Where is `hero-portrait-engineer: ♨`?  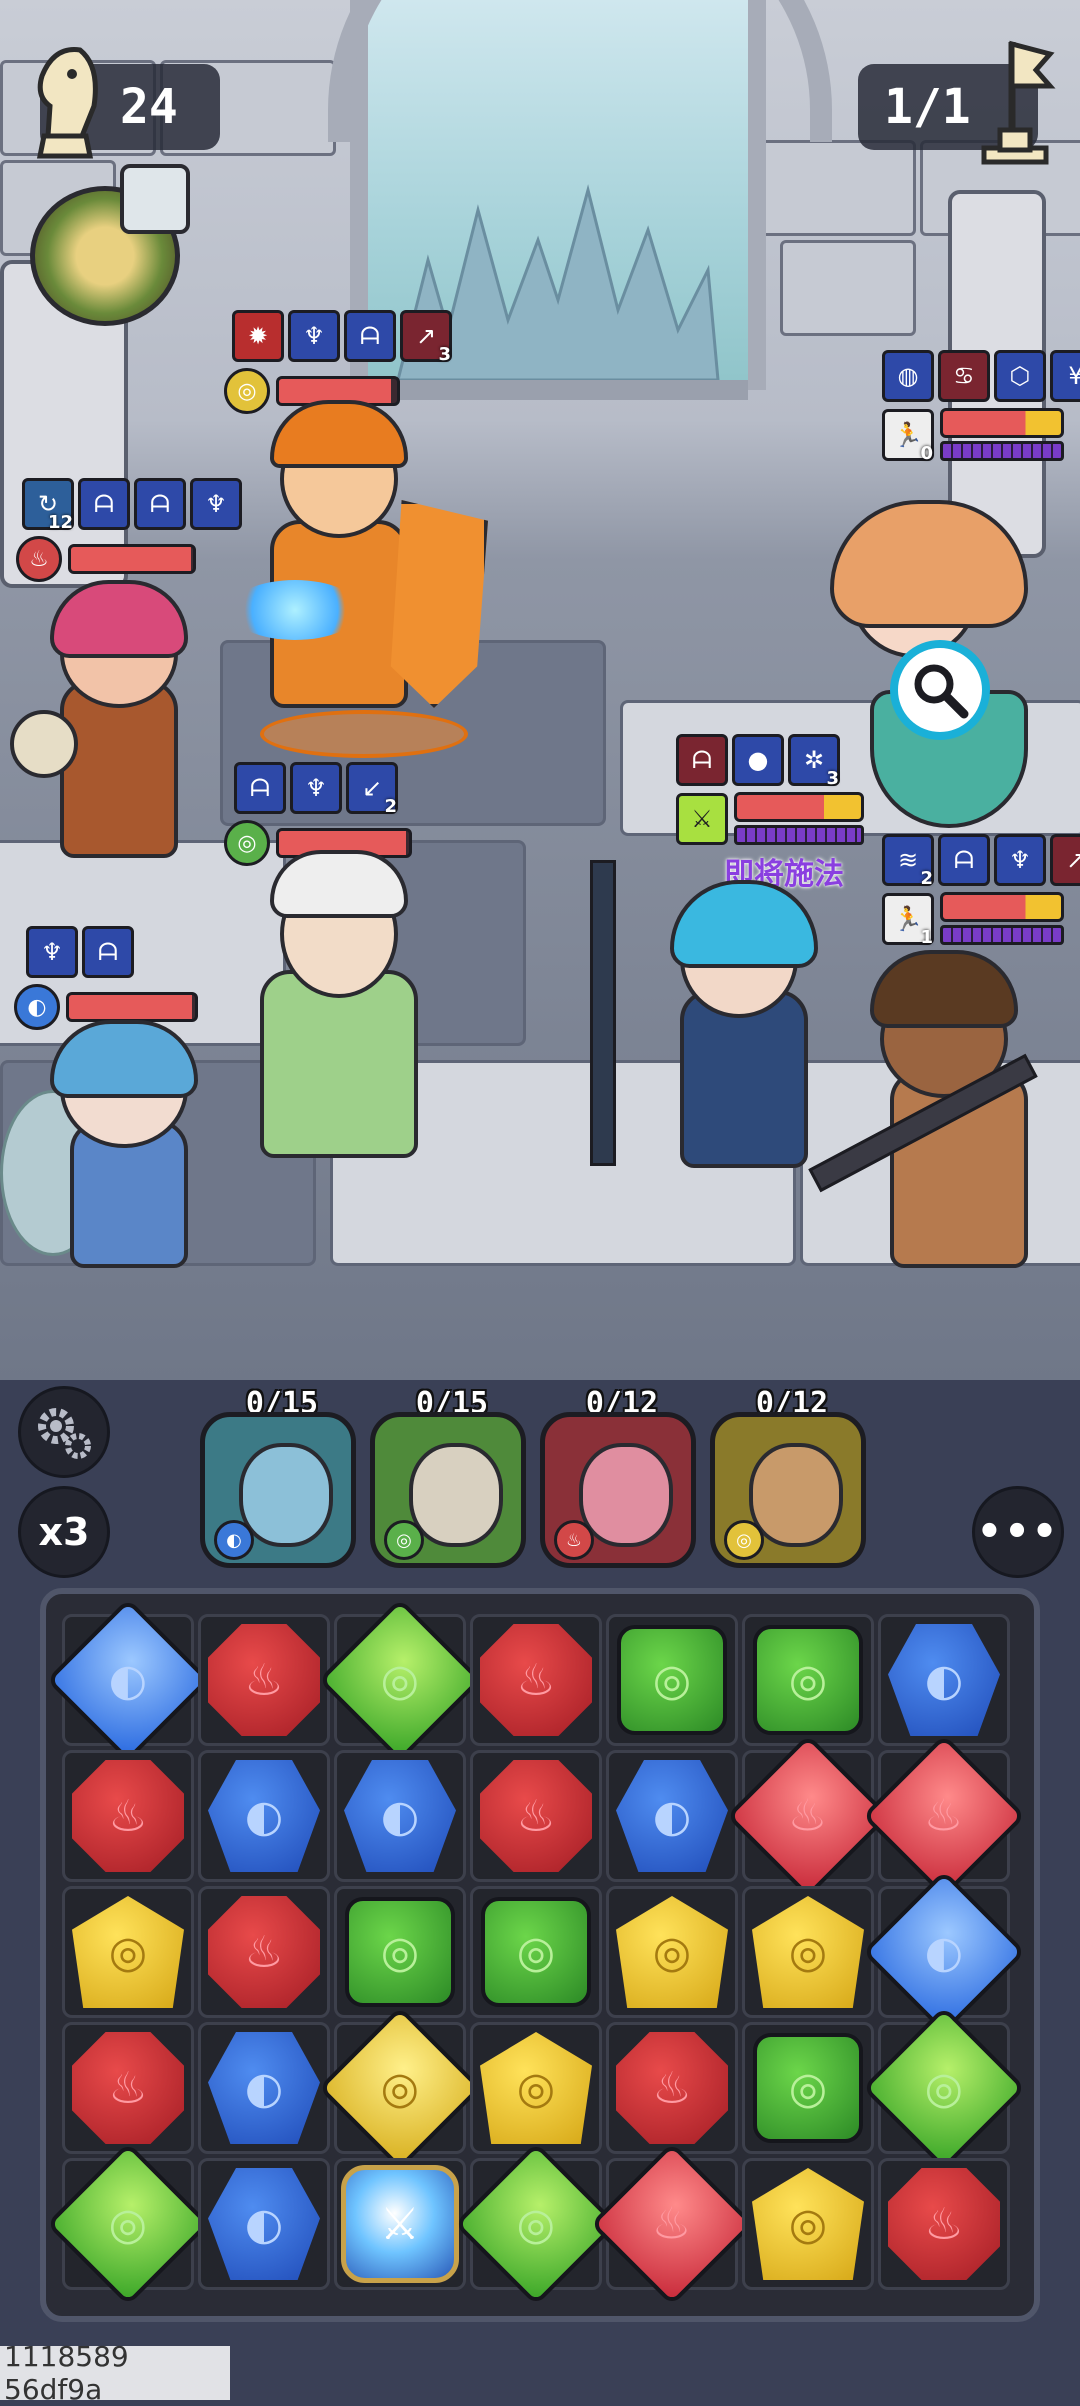
hero-portrait-engineer: ♨ is located at coordinates (622, 1494).